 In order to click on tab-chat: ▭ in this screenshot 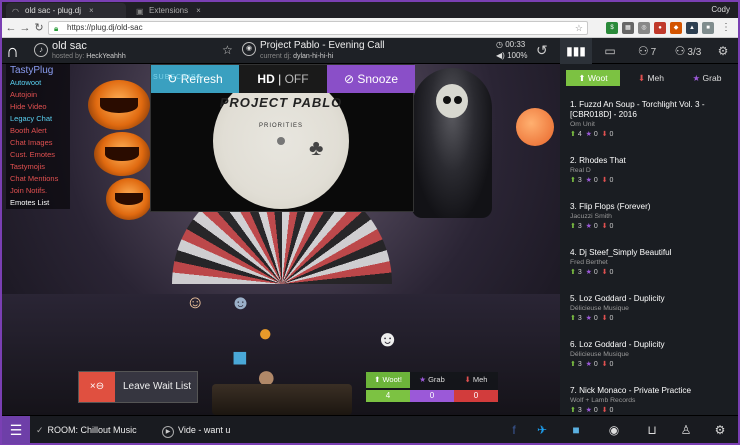, I will do `click(610, 51)`.